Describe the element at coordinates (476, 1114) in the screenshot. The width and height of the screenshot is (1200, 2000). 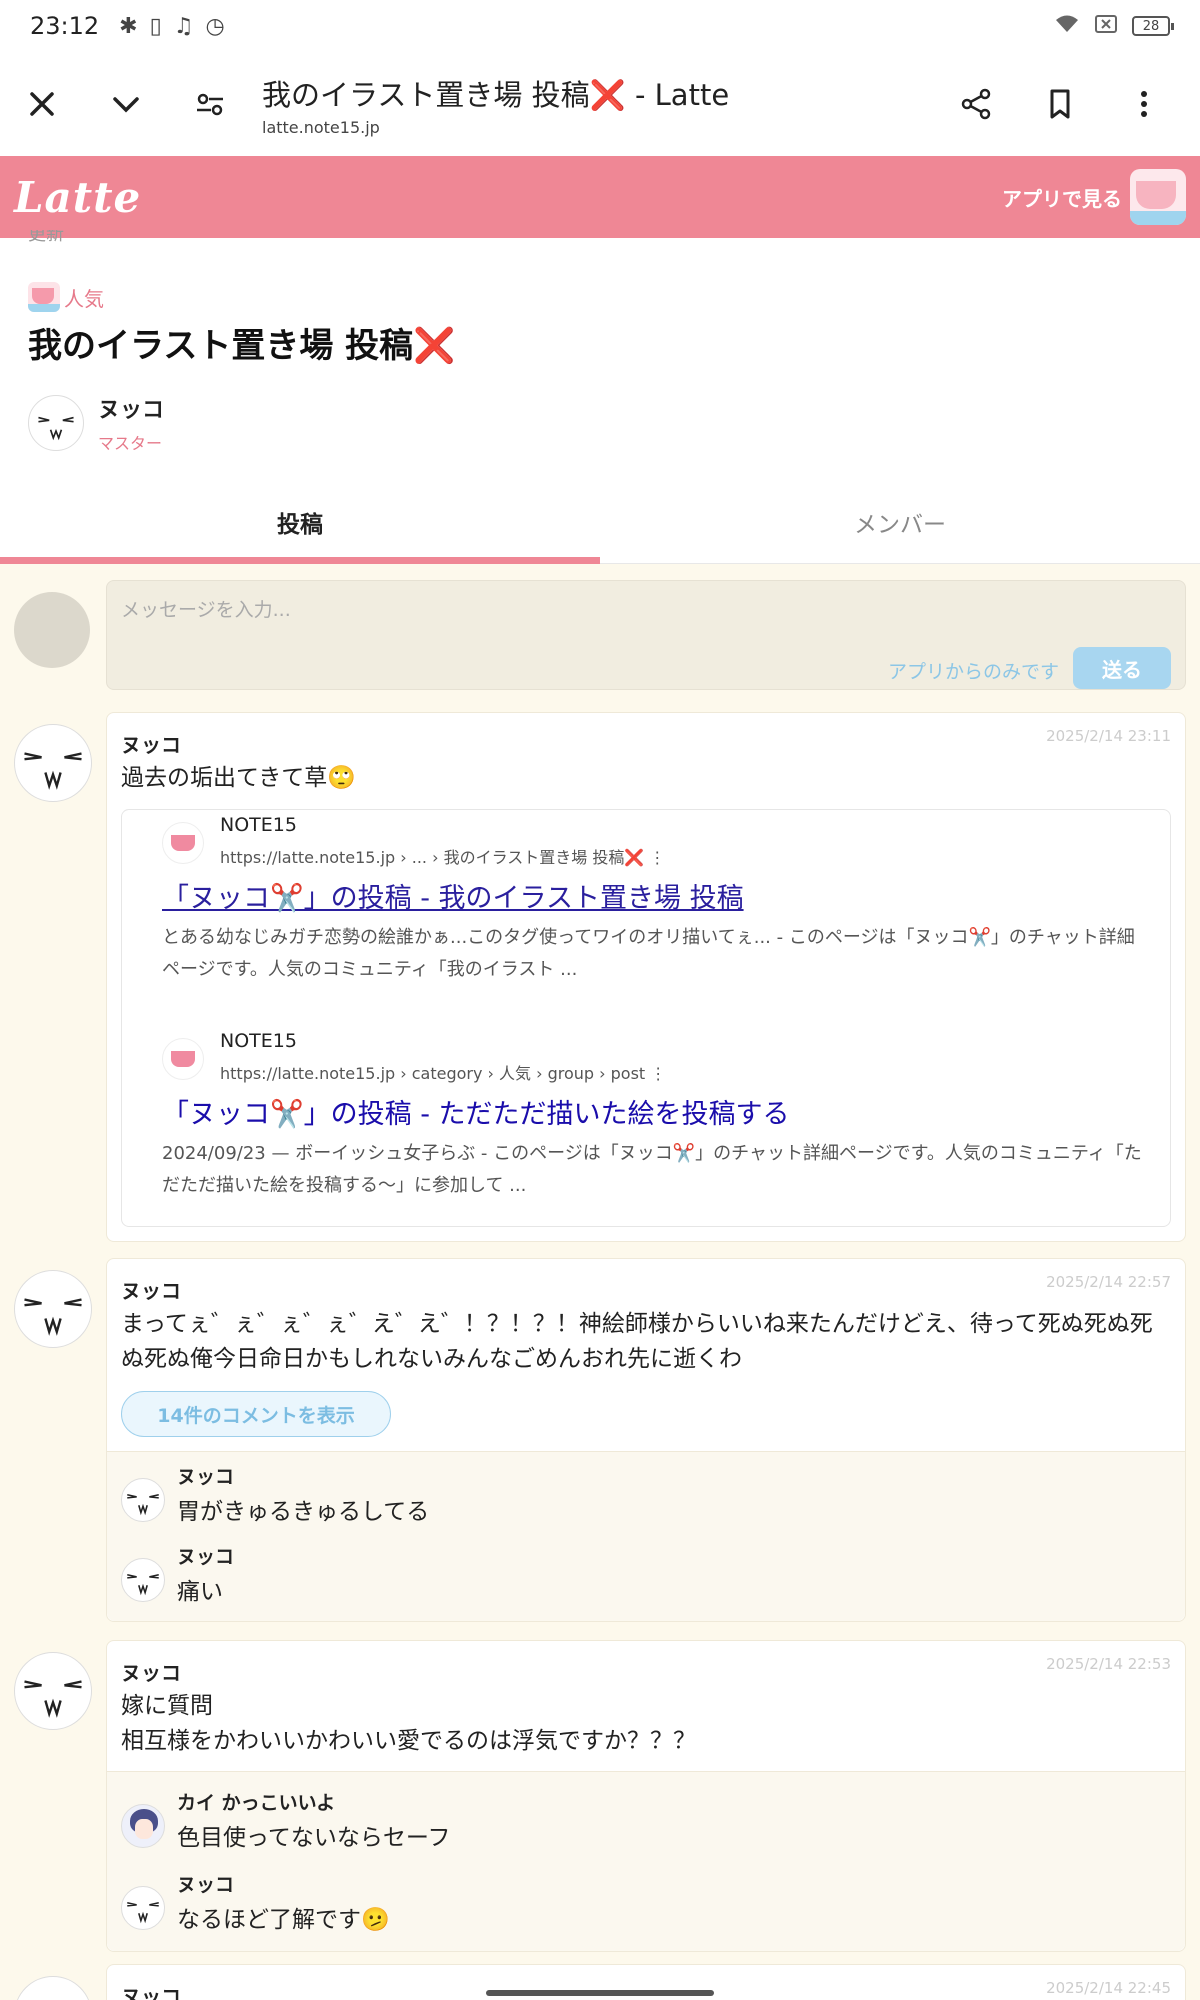
I see `result-title-link: 「ヌッコ✂️」の投稿 - ただただ描いた絵を投稿する` at that location.